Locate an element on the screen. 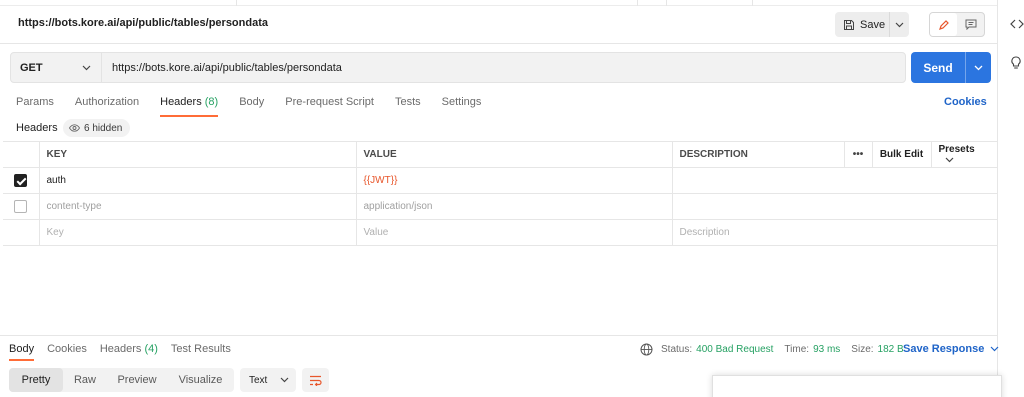  size-label: Size: is located at coordinates (862, 349).